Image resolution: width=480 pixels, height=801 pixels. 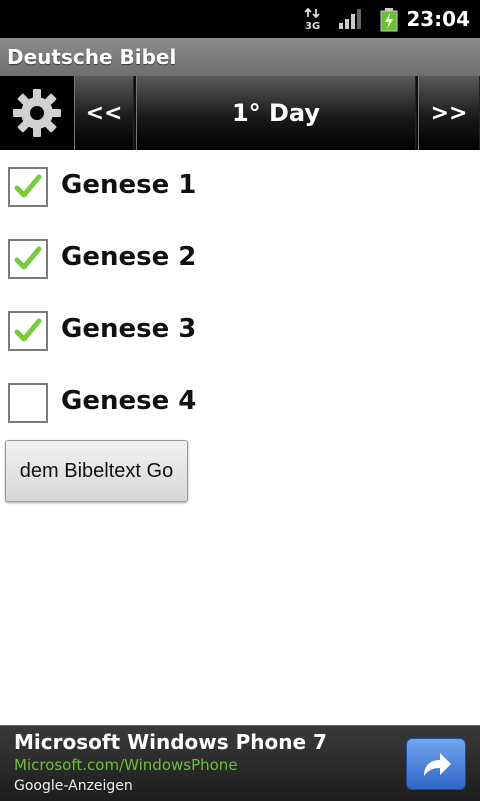 I want to click on signal-icon, so click(x=351, y=21).